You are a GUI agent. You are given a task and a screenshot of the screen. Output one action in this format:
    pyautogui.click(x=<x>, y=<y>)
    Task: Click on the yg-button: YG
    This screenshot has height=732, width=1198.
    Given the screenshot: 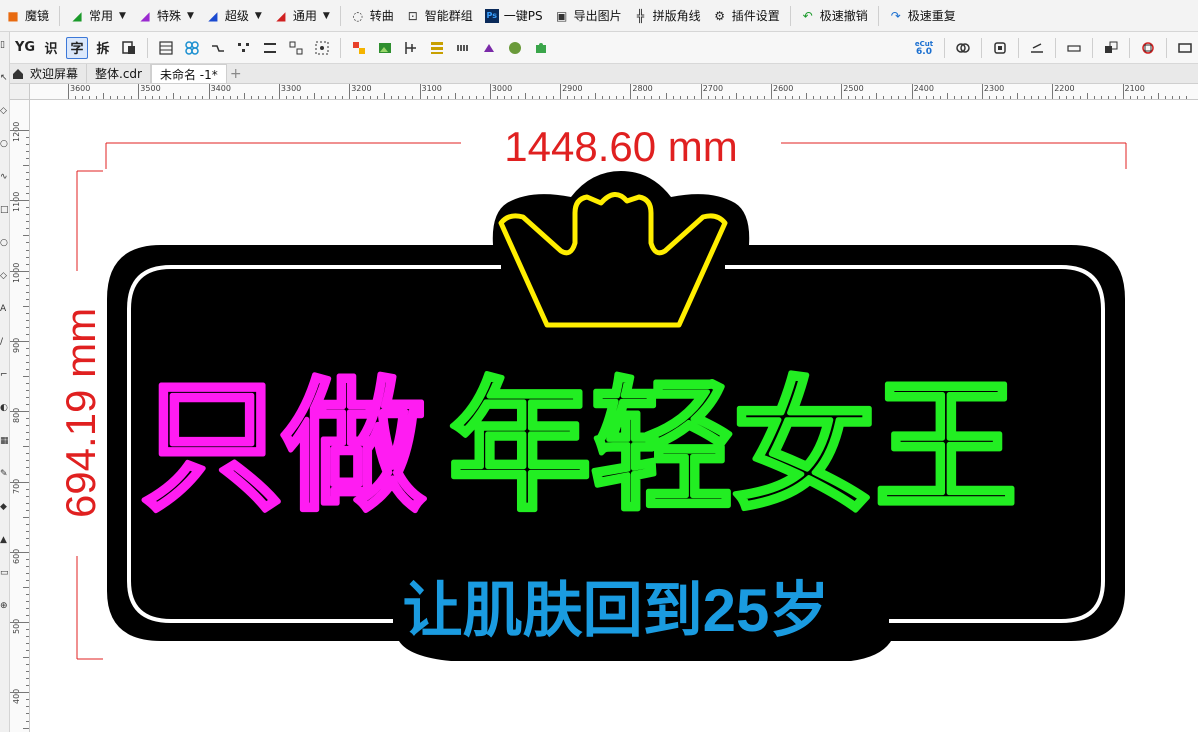 What is the action you would take?
    pyautogui.click(x=25, y=48)
    